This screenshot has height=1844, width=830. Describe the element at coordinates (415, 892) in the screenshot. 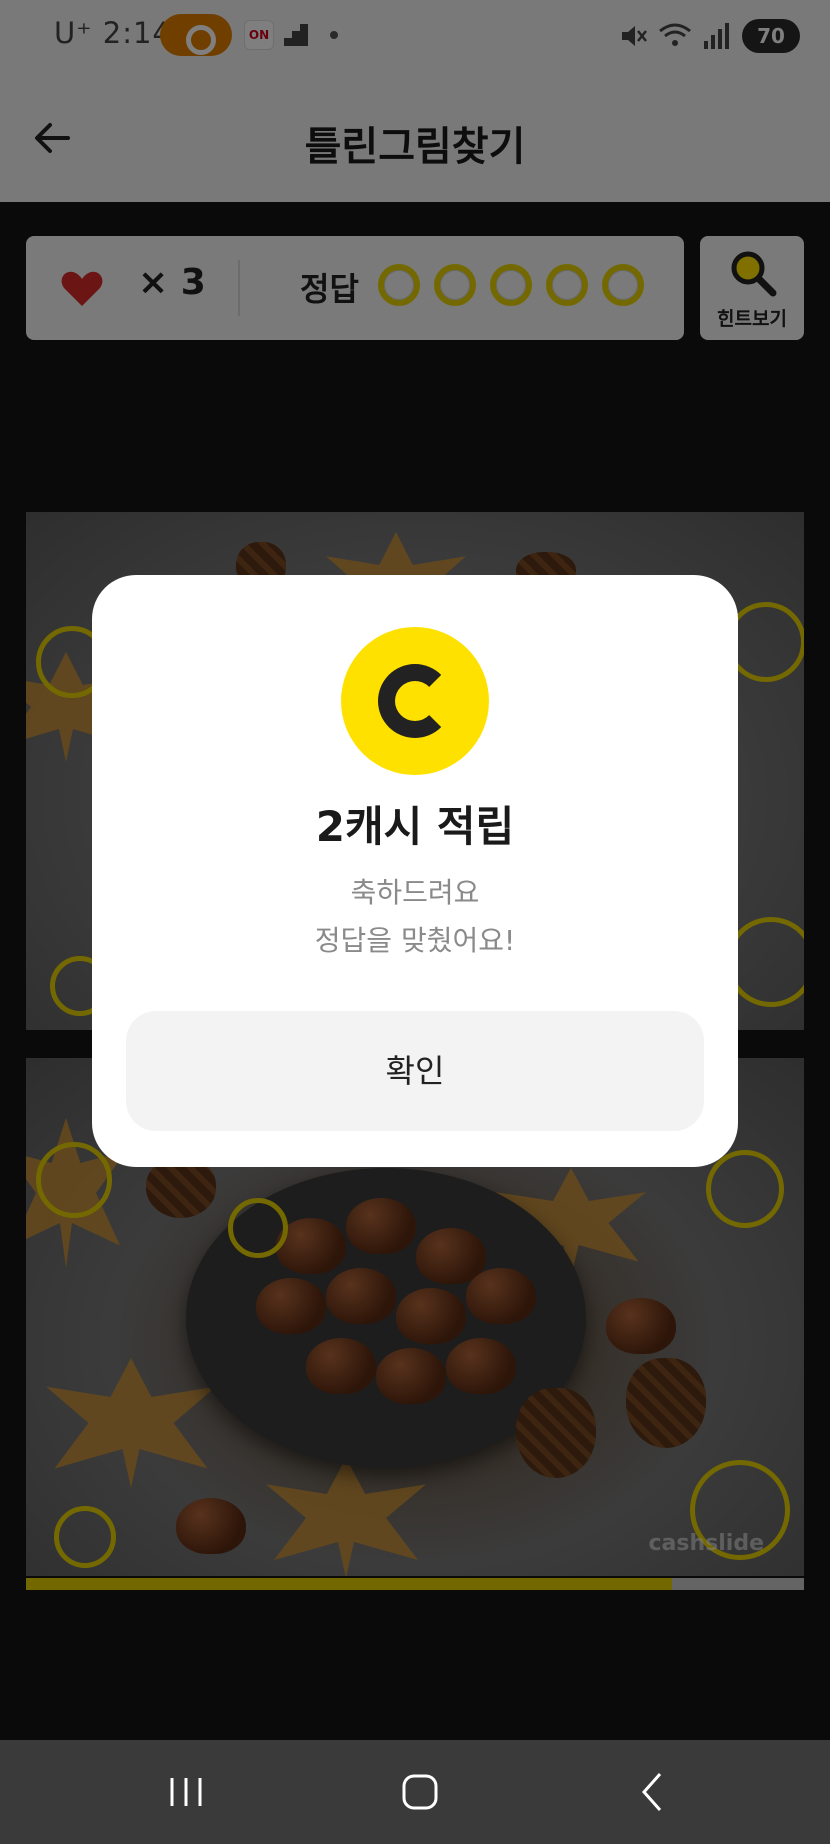

I see `modal-message-line1: 축하드려요` at that location.